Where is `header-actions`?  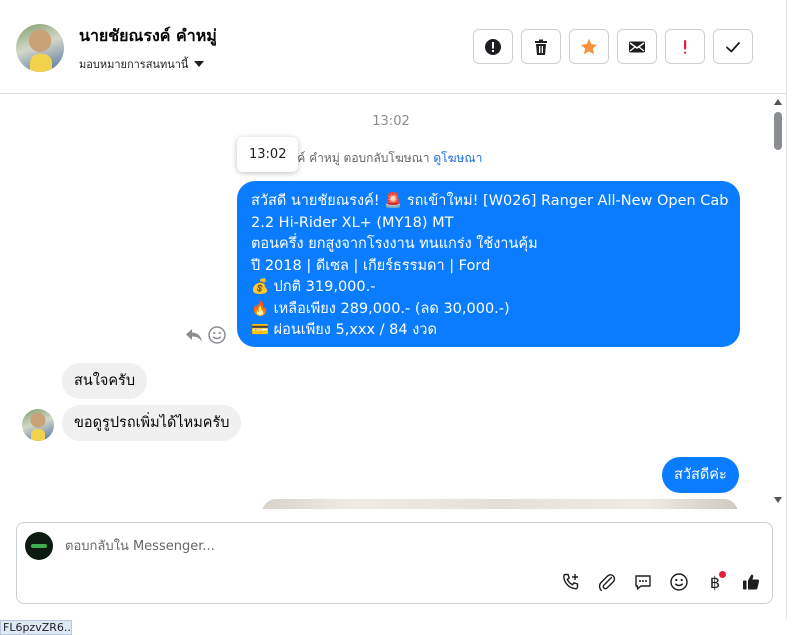
header-actions is located at coordinates (613, 46).